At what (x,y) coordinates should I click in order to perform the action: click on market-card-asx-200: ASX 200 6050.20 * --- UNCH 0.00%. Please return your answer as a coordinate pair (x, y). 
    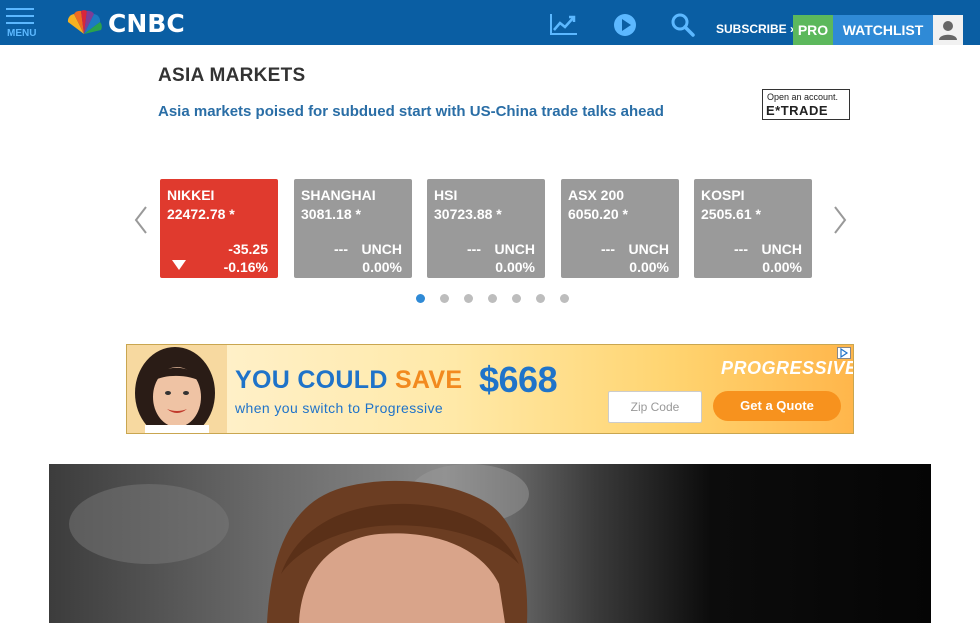
    Looking at the image, I should click on (620, 228).